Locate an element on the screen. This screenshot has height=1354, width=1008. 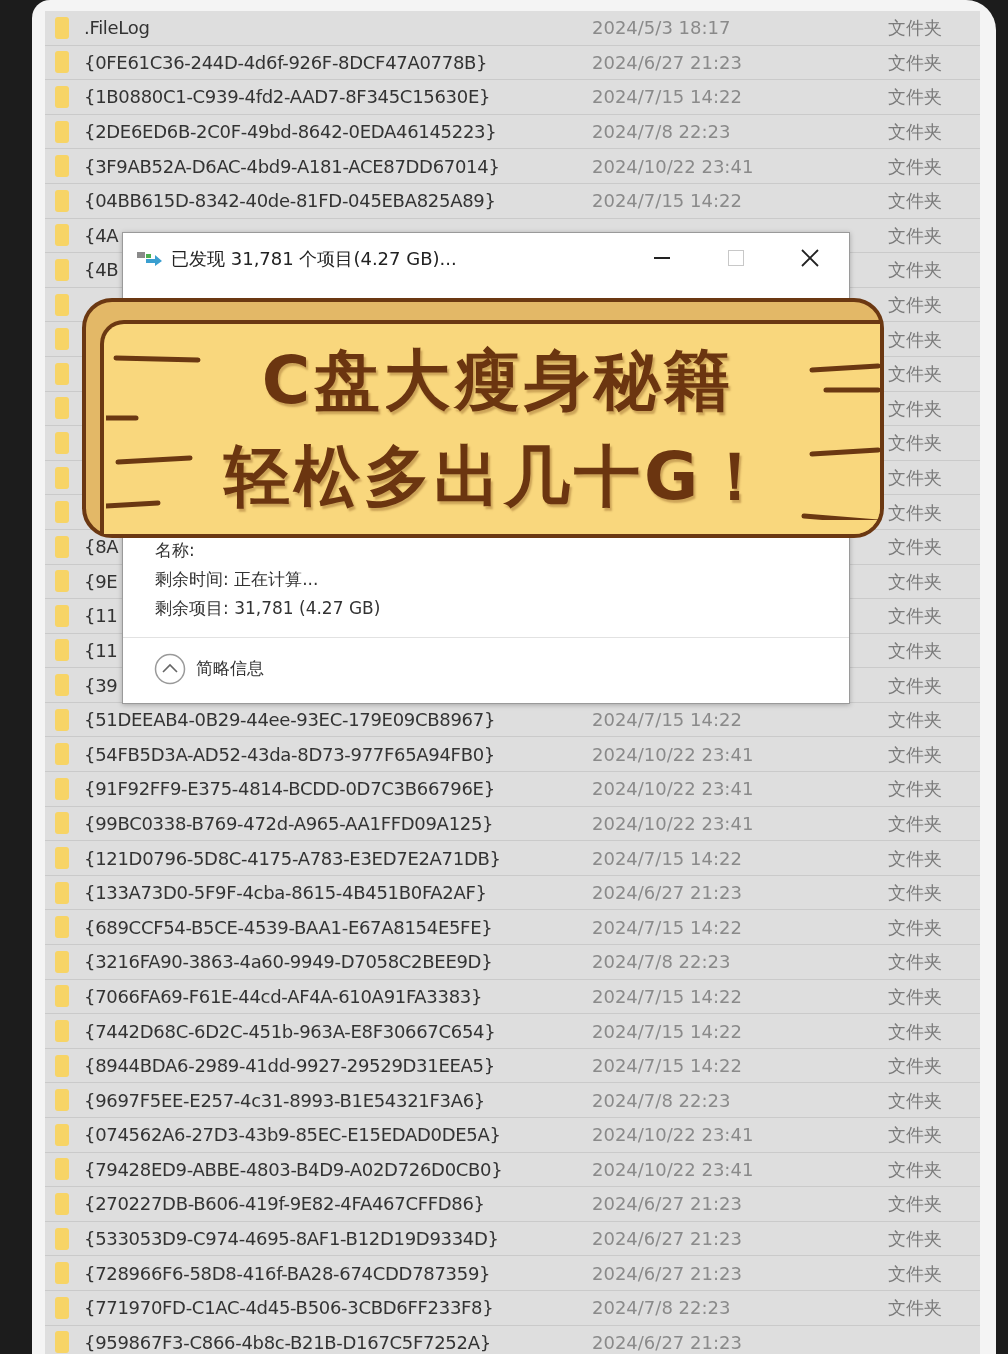
file-name: {121D0796-5D8C-4175-A783-E3ED7E2A71DB} is located at coordinates (292, 858).